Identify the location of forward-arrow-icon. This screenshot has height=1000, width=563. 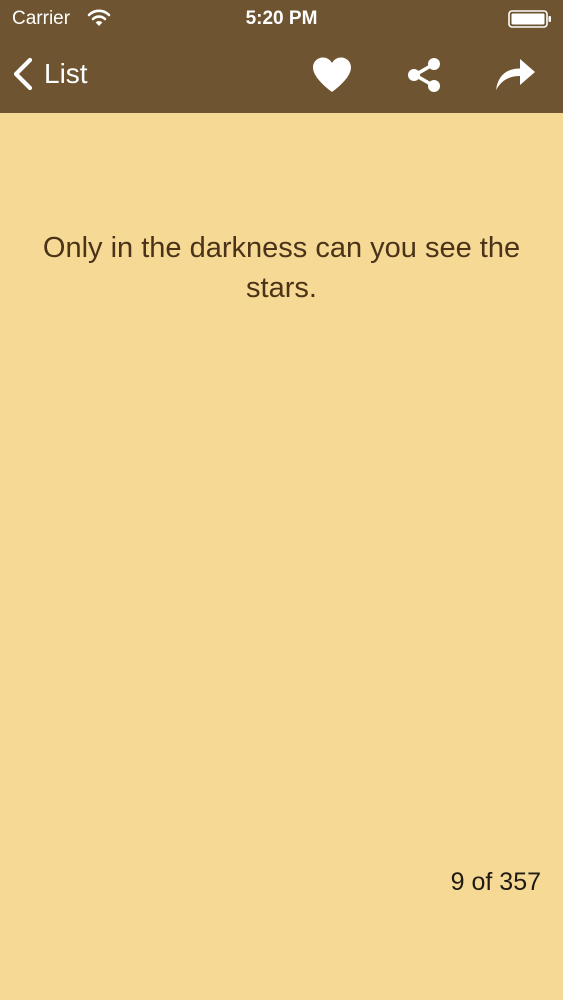
(515, 74).